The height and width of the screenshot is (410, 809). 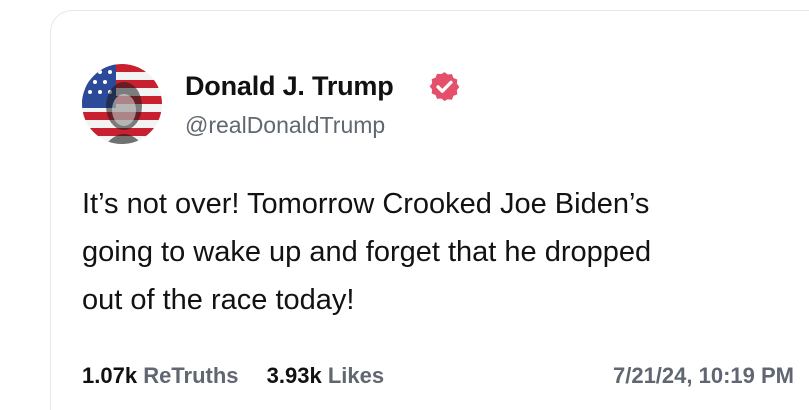 I want to click on avatar, so click(x=122, y=104).